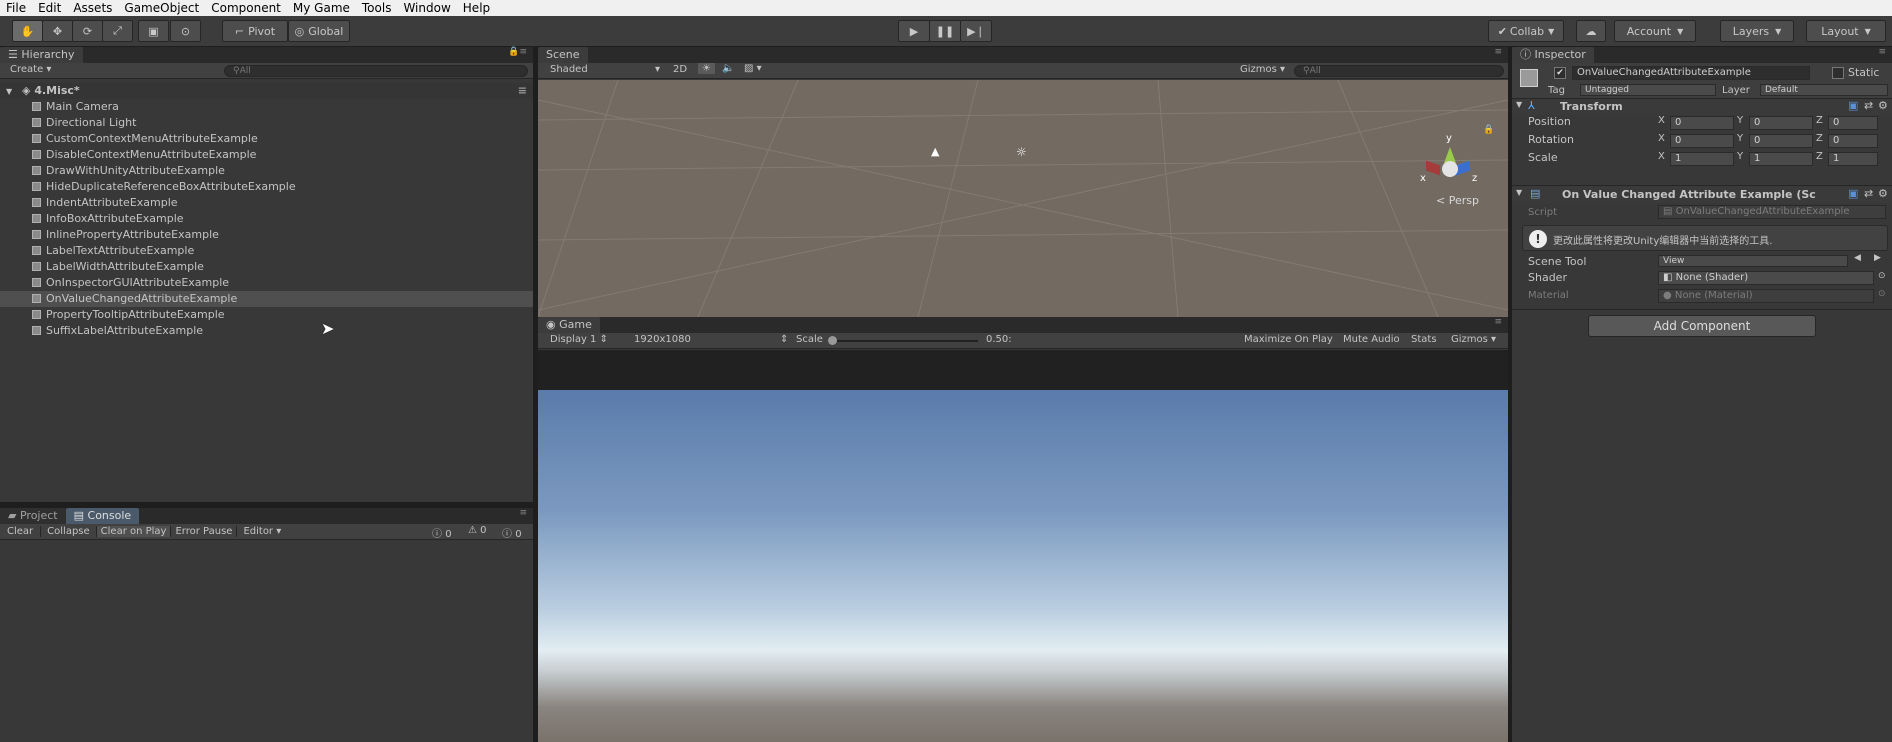  What do you see at coordinates (1766, 278) in the screenshot?
I see `shader-field: ◧ None (Shader)` at bounding box center [1766, 278].